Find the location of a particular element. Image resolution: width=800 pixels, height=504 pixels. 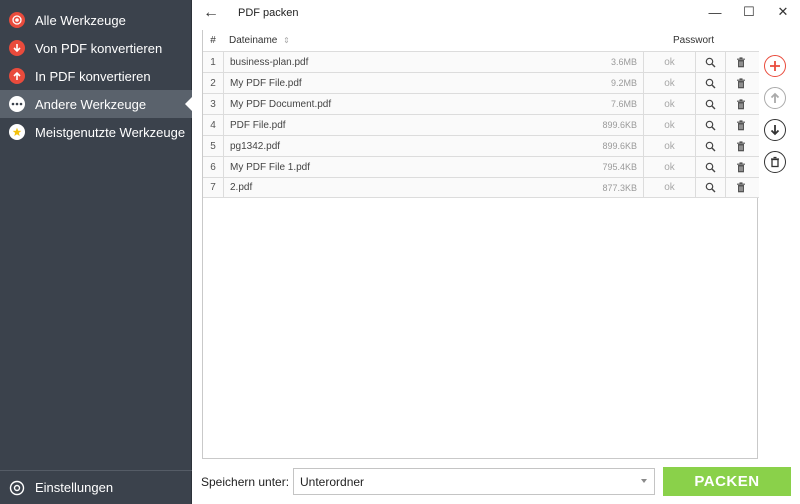

sidebar-item-to-pdf: In PDF konvertieren is located at coordinates (96, 76).